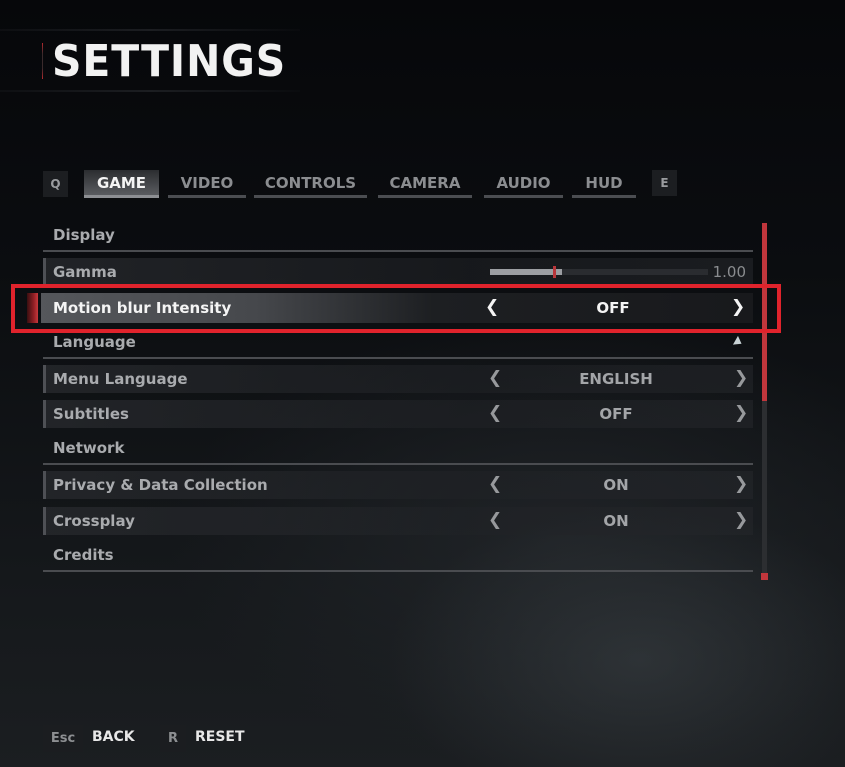 The image size is (845, 767). Describe the element at coordinates (398, 521) in the screenshot. I see `setting-row-crossplay: Crossplay ❮ ON ❯` at that location.